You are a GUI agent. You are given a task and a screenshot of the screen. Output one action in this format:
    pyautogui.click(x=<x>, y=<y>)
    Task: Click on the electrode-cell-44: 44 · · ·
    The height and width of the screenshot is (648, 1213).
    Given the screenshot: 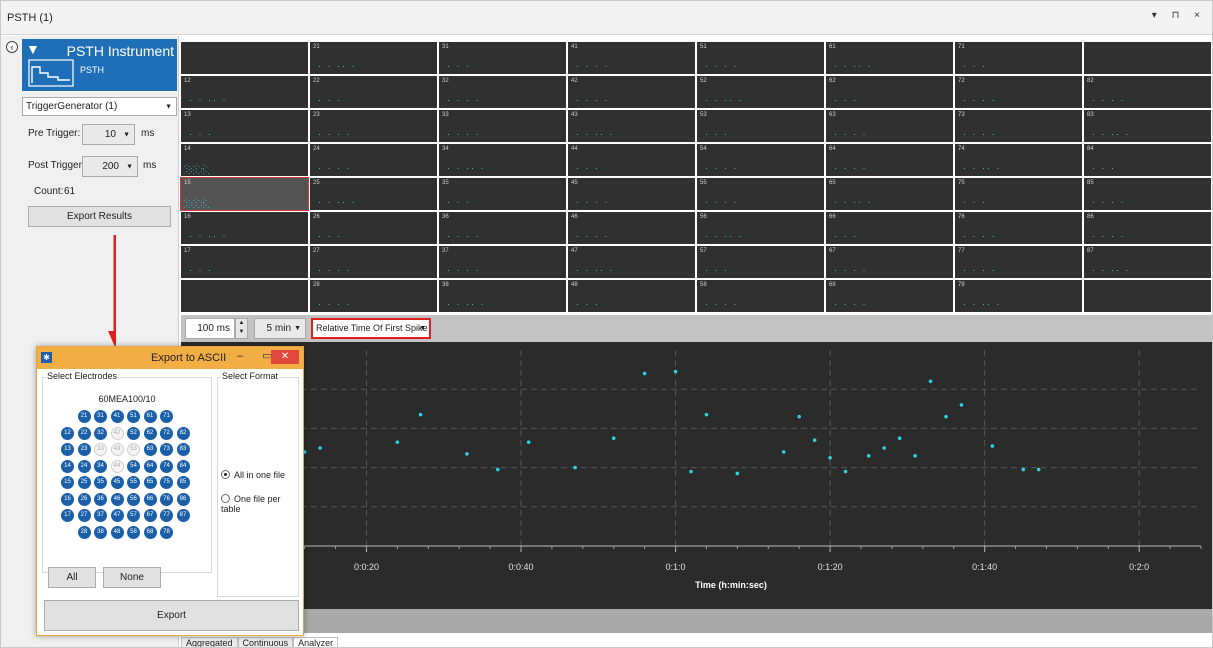 What is the action you would take?
    pyautogui.click(x=631, y=160)
    